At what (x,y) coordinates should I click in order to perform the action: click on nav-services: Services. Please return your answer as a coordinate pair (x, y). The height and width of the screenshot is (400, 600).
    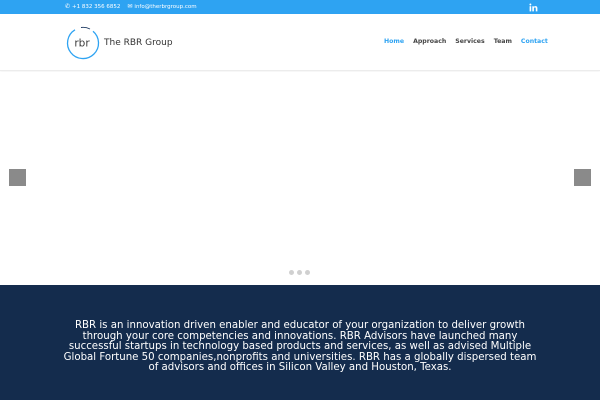
    Looking at the image, I should click on (469, 41).